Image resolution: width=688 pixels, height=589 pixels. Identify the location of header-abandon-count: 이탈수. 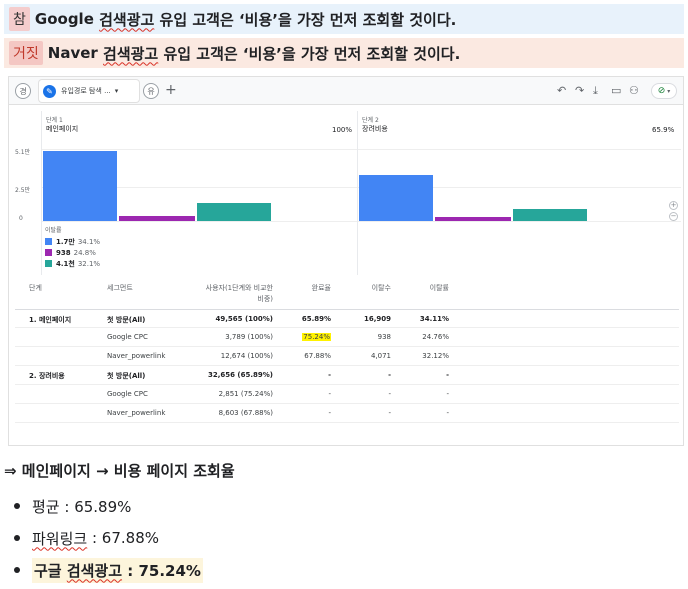
(367, 288).